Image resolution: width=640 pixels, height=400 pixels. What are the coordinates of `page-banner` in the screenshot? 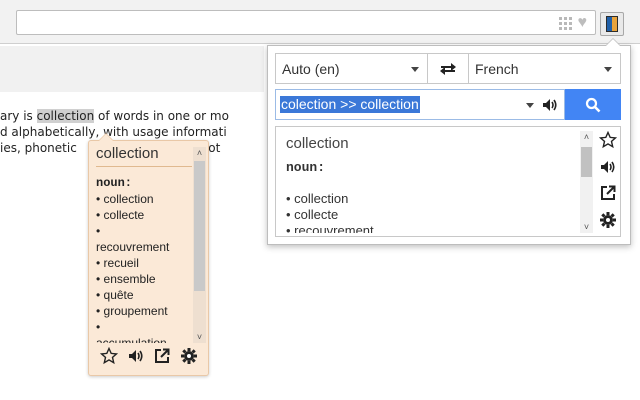 It's located at (132, 69).